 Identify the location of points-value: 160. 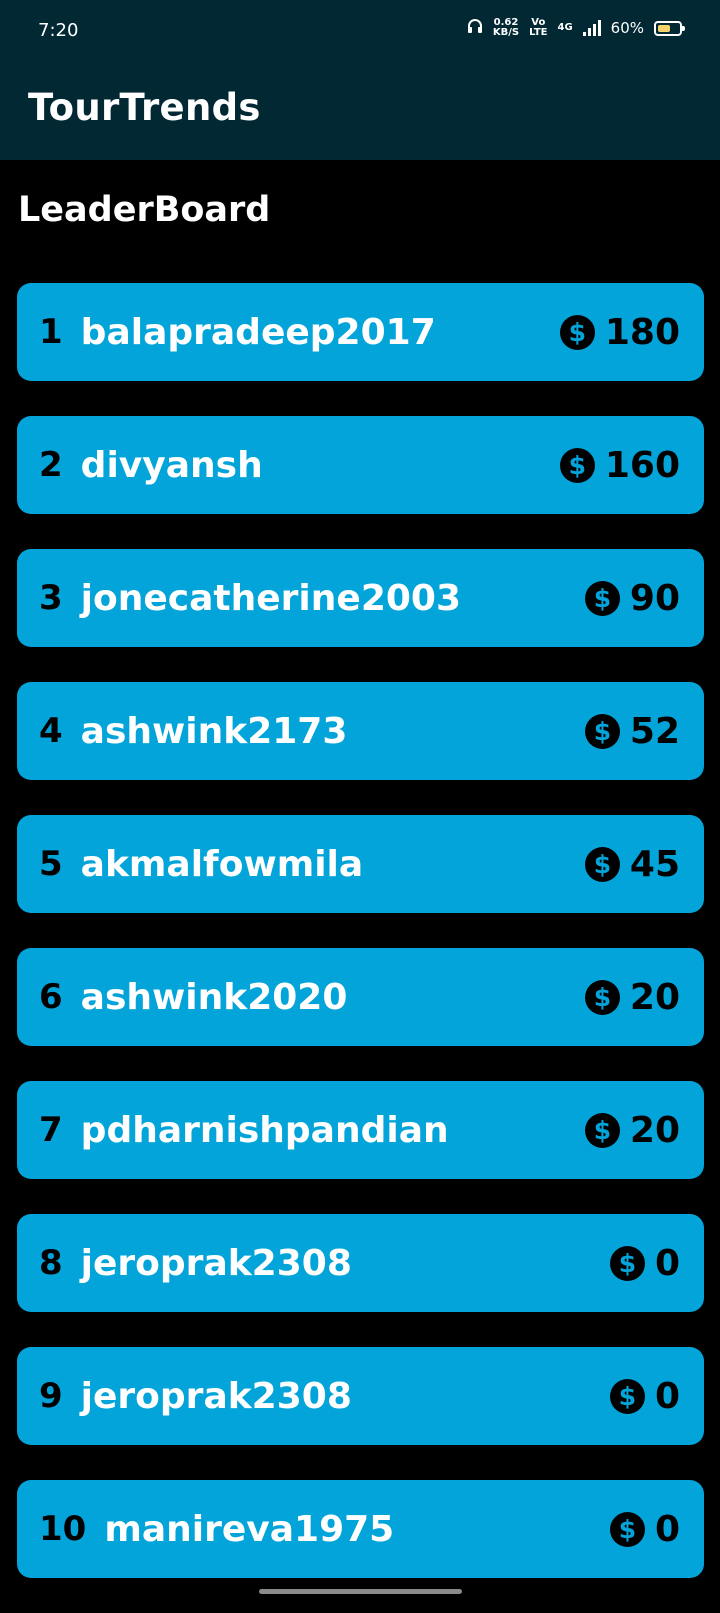
(642, 465).